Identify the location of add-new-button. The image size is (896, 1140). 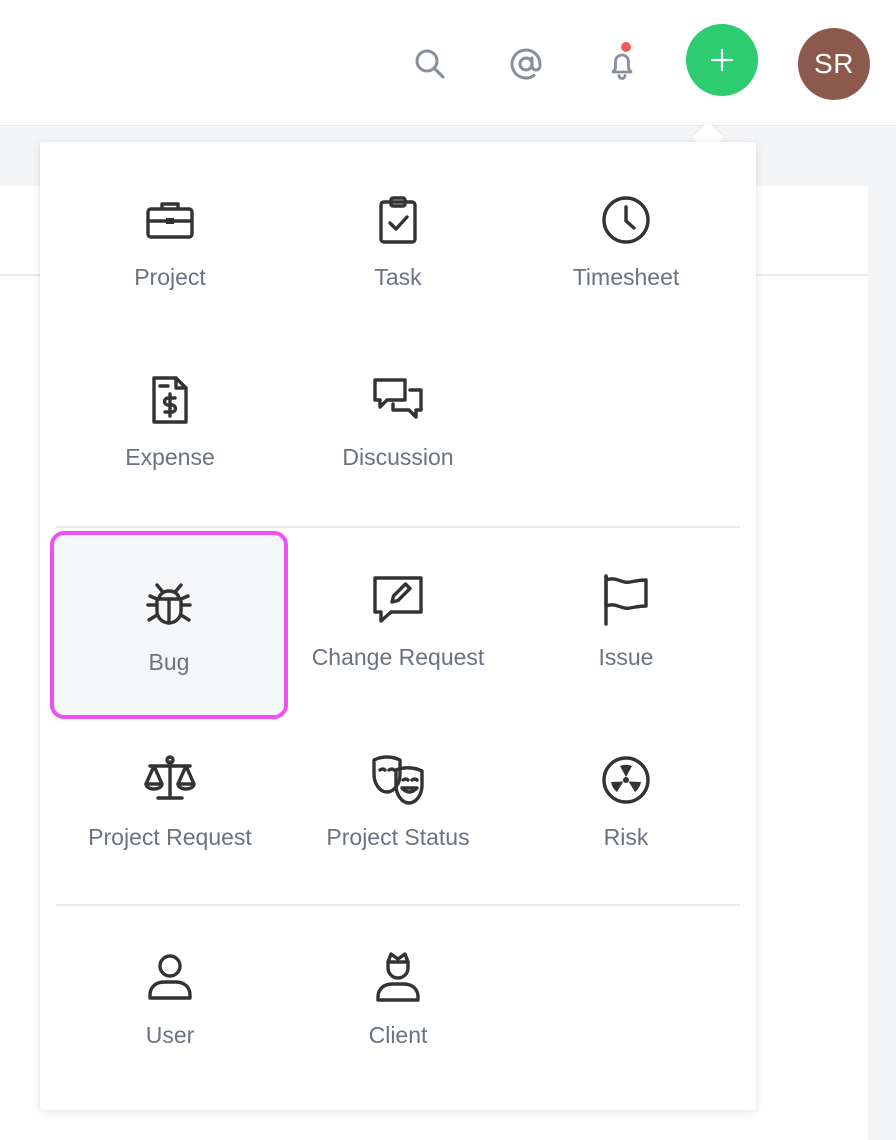
(722, 60).